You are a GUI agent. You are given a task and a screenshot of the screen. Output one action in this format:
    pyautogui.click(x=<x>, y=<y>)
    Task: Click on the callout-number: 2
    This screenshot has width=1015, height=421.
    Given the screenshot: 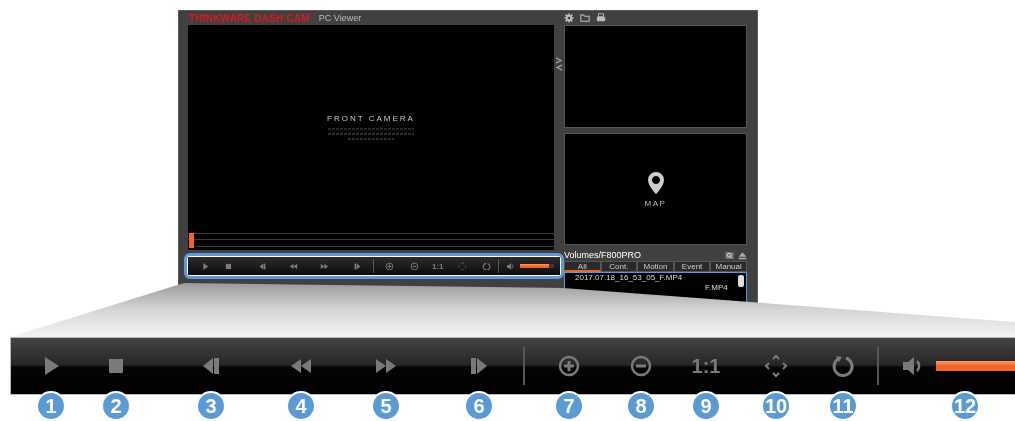 What is the action you would take?
    pyautogui.click(x=116, y=406)
    